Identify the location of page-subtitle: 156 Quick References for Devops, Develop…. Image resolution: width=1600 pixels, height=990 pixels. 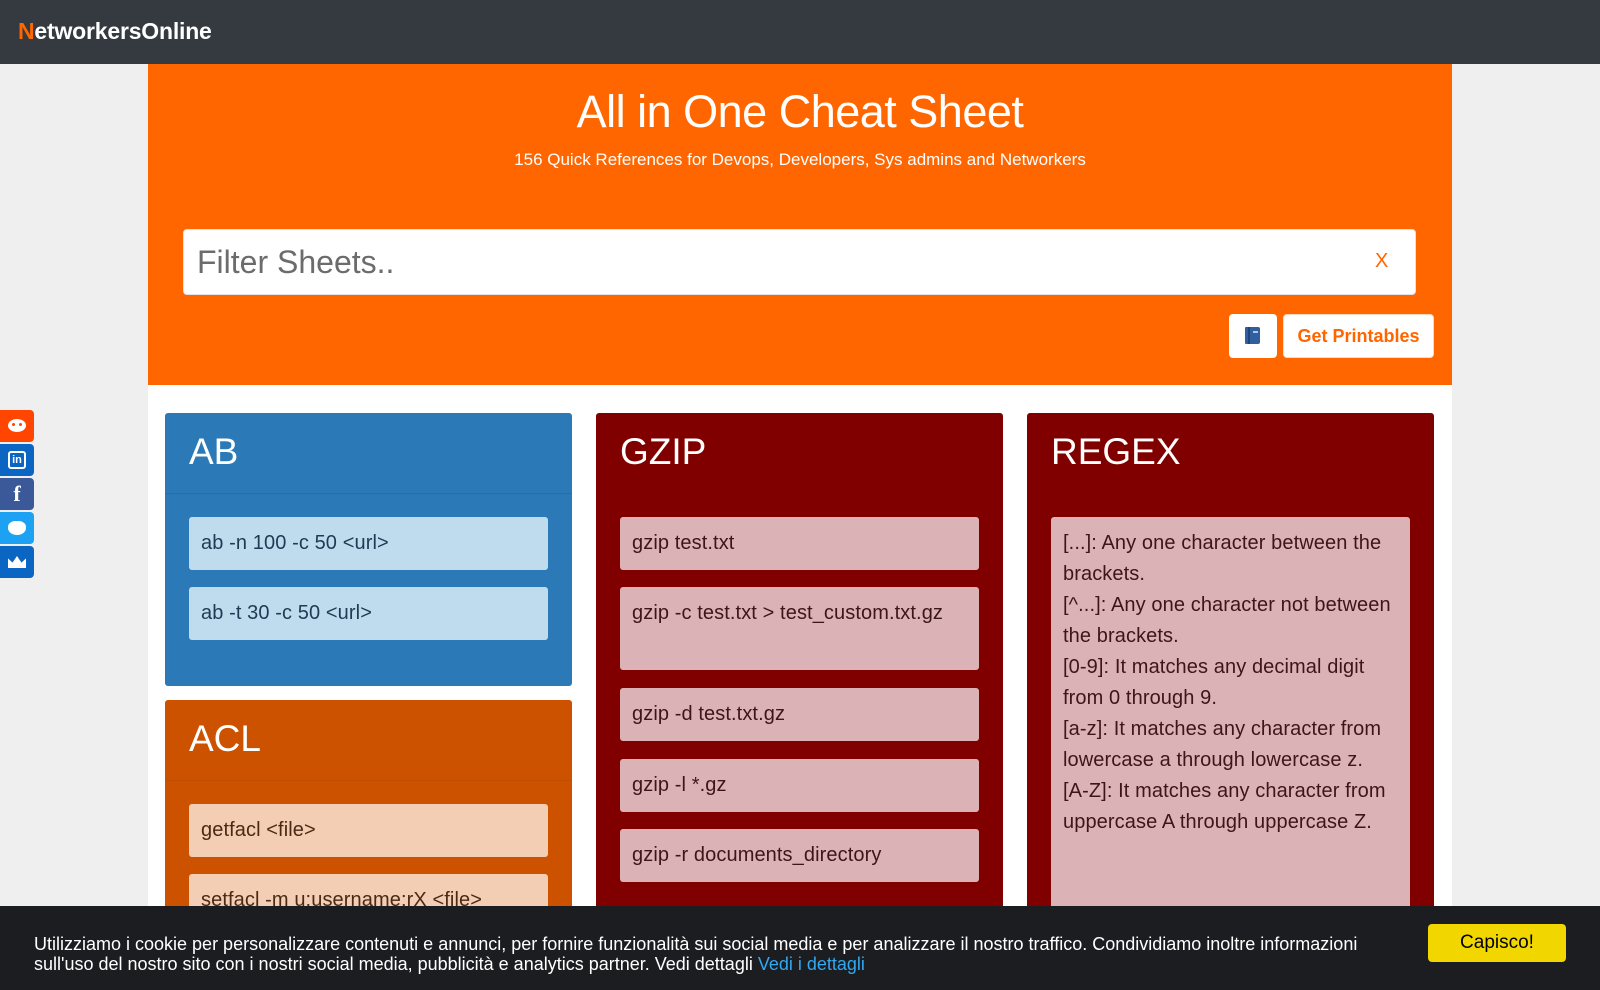
(800, 159).